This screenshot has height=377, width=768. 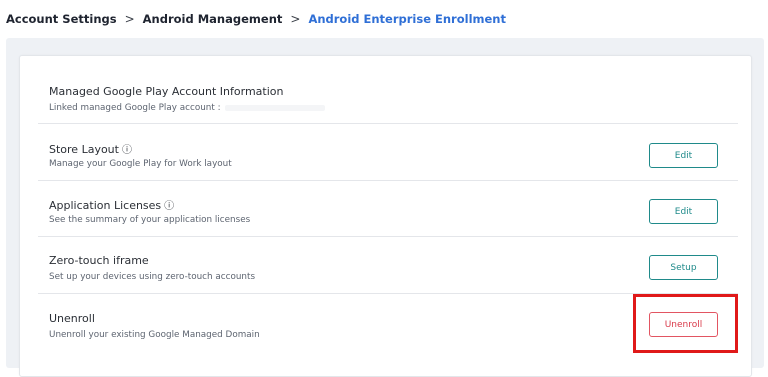 What do you see at coordinates (84, 149) in the screenshot?
I see `section-title: Store Layout` at bounding box center [84, 149].